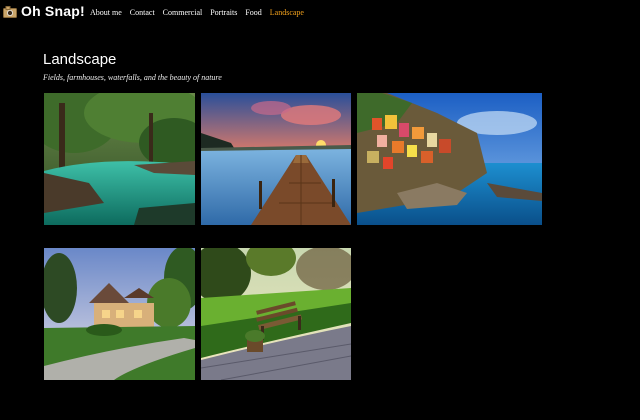  I want to click on photo-cliffside-village, so click(449, 159).